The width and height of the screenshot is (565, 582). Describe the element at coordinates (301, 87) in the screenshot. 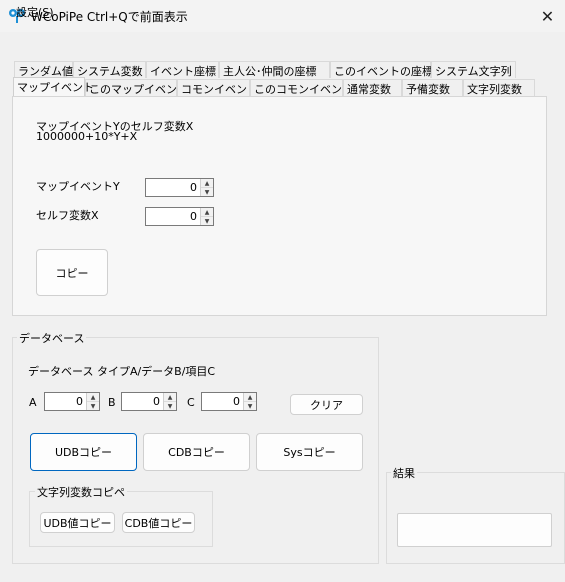

I see `tab-this-common-event: このコモンイベント` at that location.